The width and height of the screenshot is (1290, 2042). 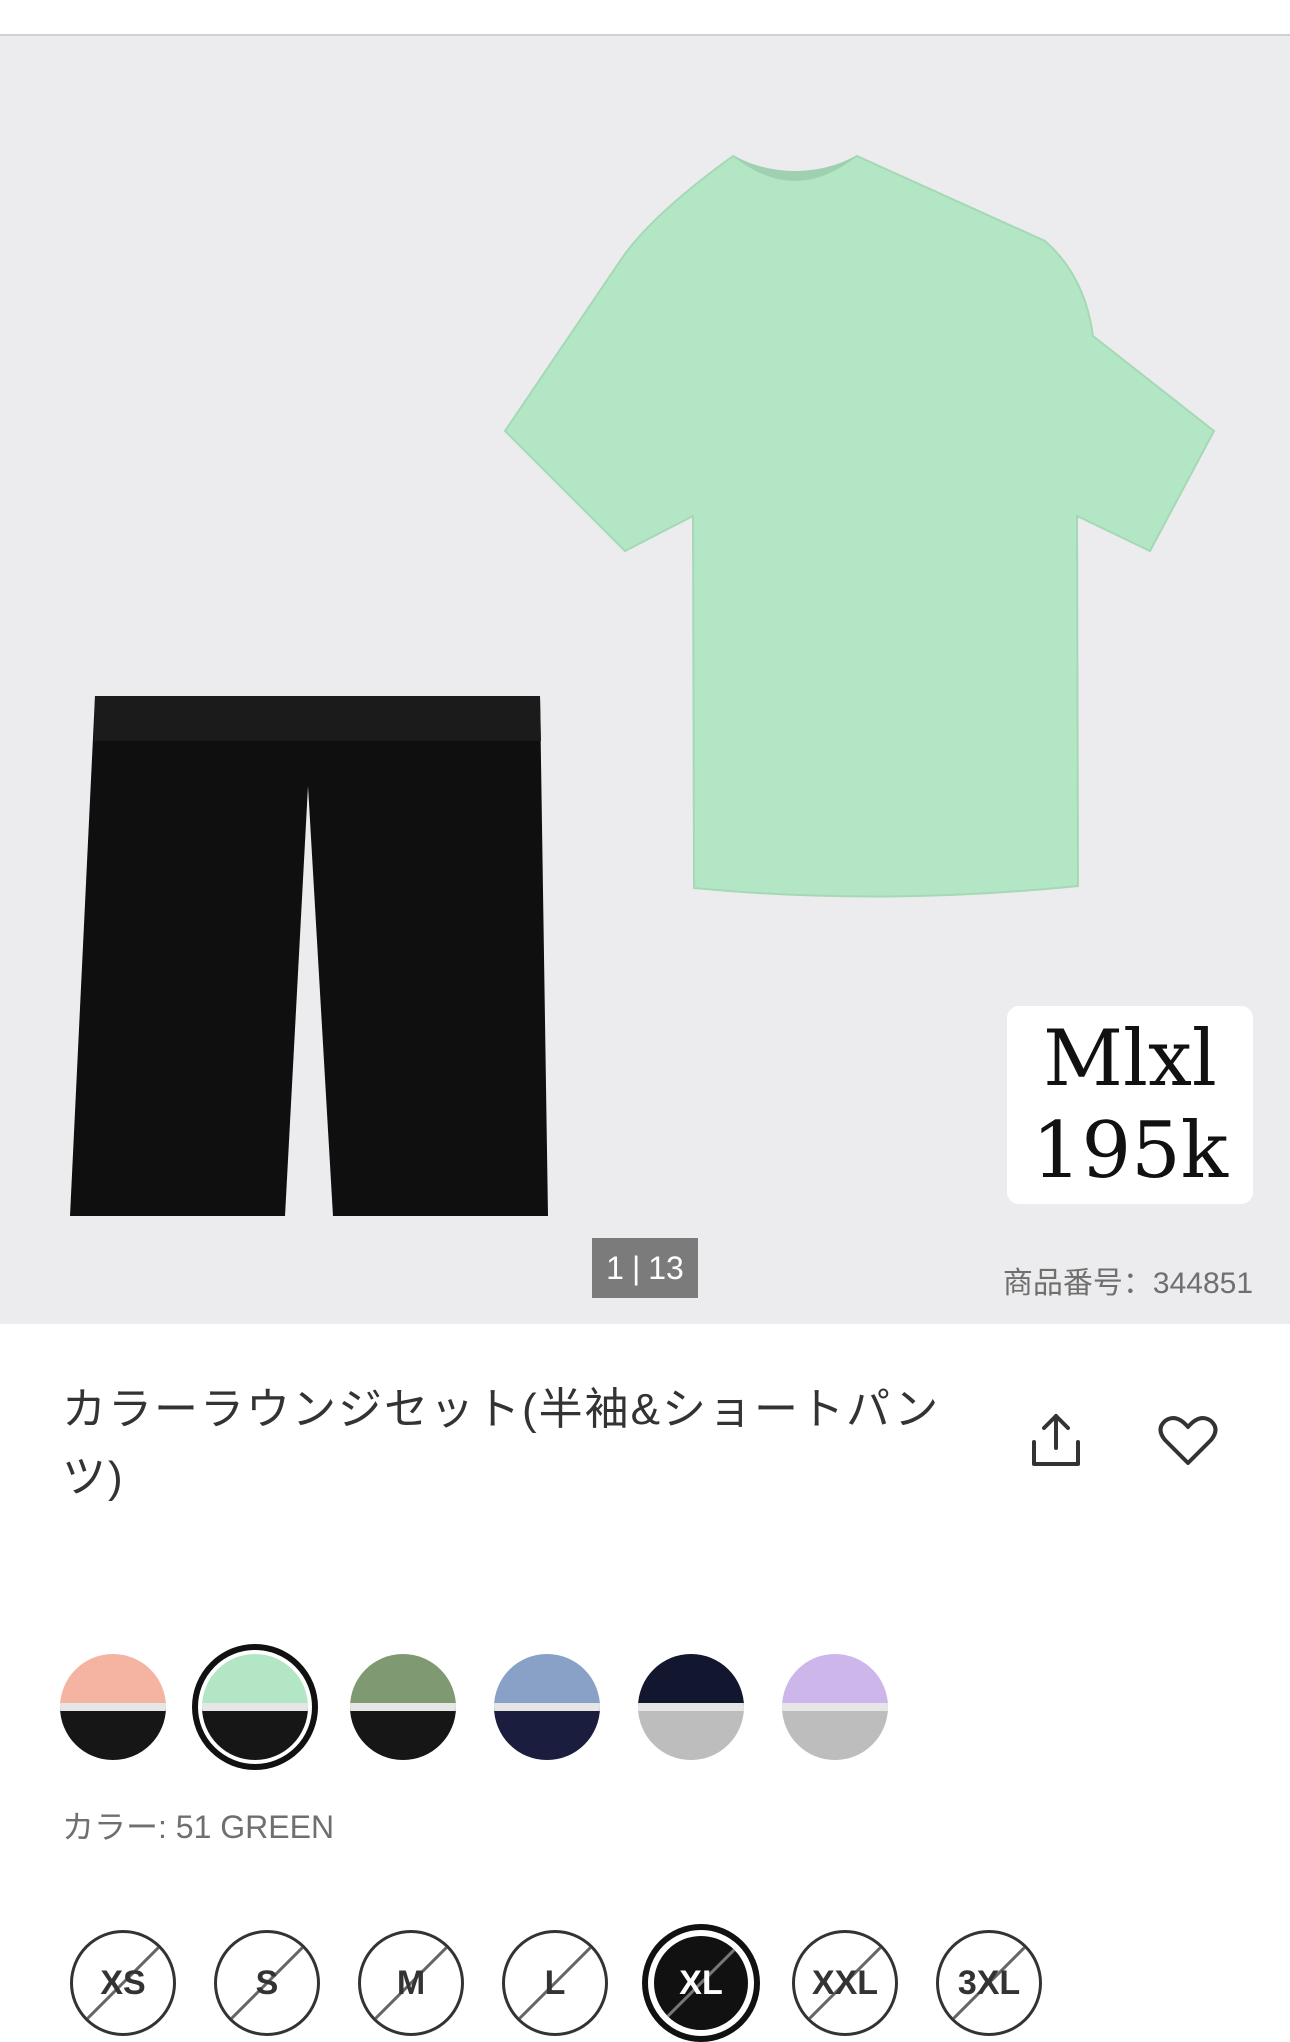 I want to click on image-counter: 1 | 13, so click(x=645, y=1268).